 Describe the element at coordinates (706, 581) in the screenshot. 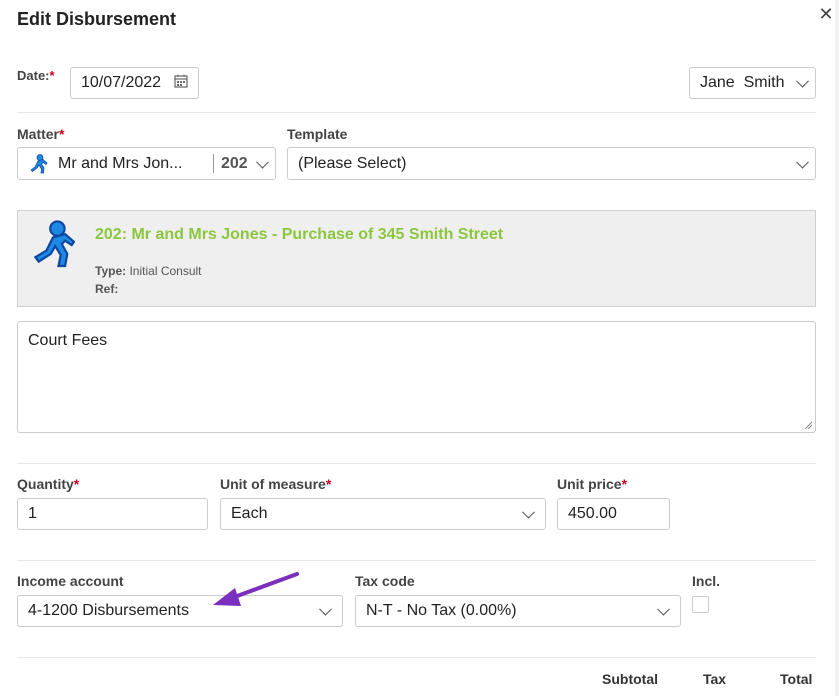

I see `incl-label: Incl.` at that location.